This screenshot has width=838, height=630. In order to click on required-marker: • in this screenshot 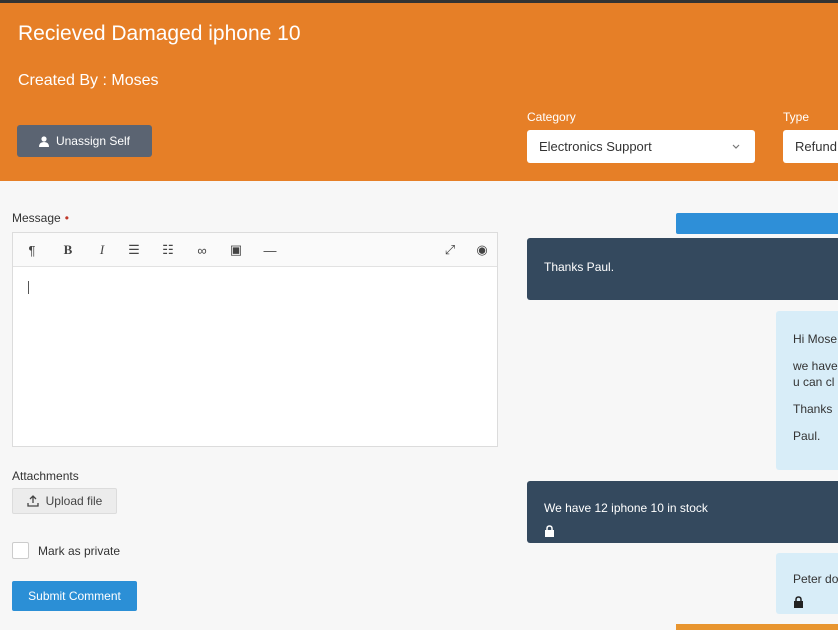, I will do `click(66, 218)`.